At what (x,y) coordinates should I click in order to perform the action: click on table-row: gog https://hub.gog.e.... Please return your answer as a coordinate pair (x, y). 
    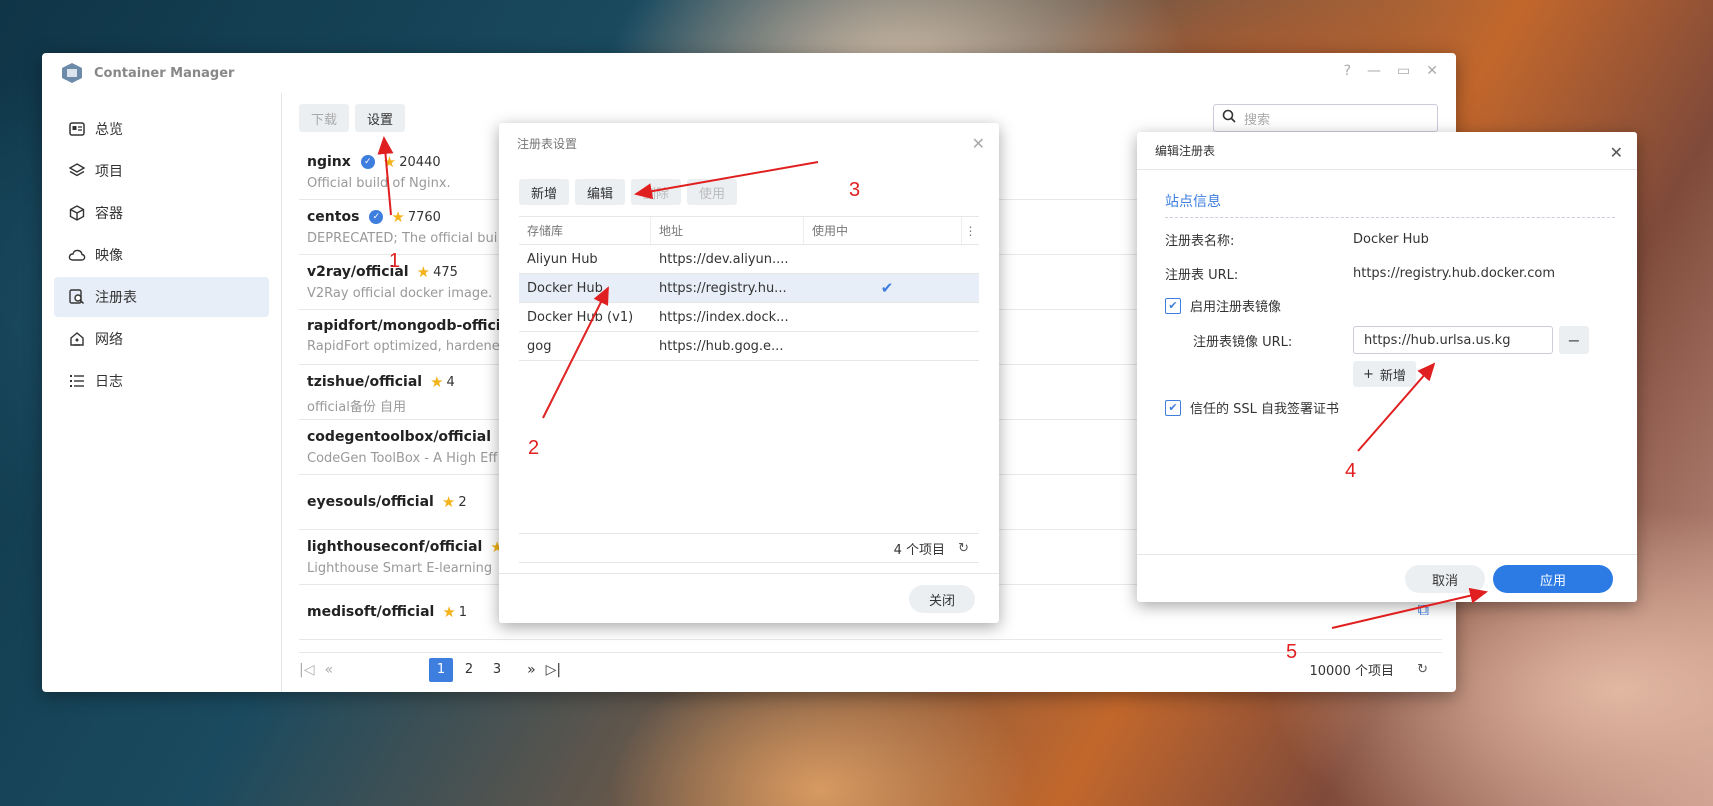
    Looking at the image, I should click on (749, 346).